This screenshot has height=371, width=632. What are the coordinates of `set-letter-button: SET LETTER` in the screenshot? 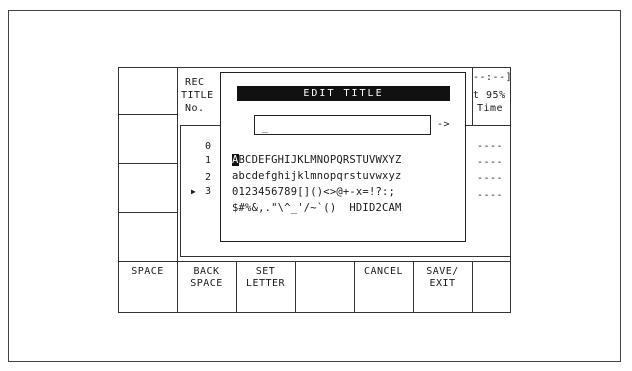 It's located at (265, 278).